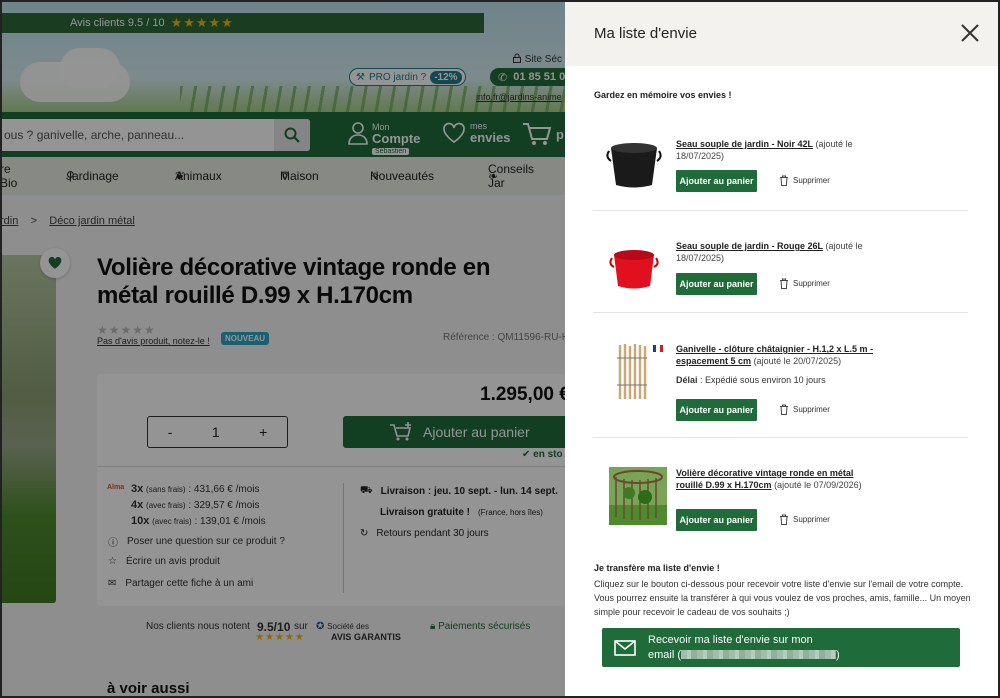 The image size is (1000, 698). Describe the element at coordinates (749, 246) in the screenshot. I see `wishlist-item-link: Seau souple de jardin - Rouge 26L` at that location.